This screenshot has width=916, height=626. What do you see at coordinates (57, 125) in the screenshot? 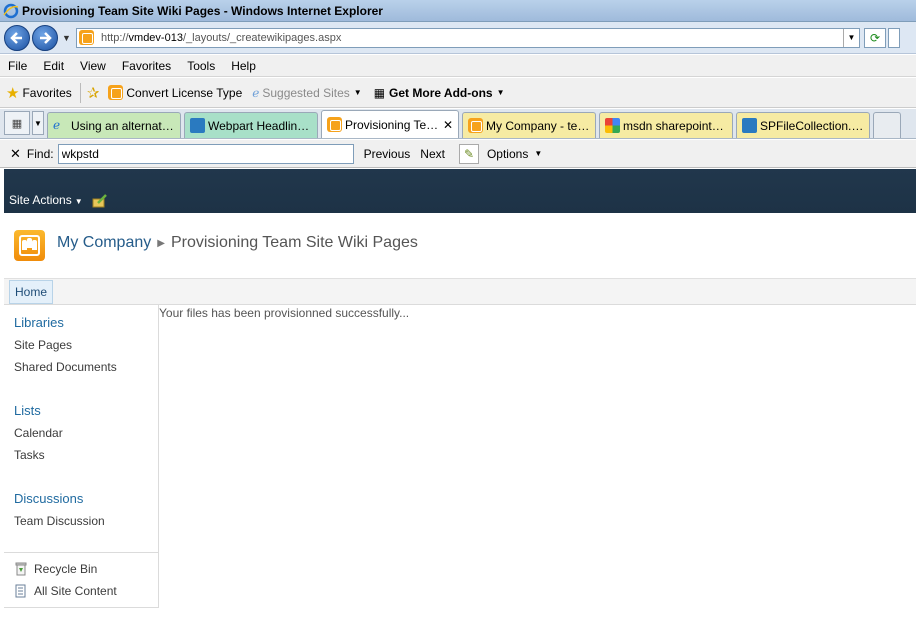
I see `ie-page-icon: ℯ` at bounding box center [57, 125].